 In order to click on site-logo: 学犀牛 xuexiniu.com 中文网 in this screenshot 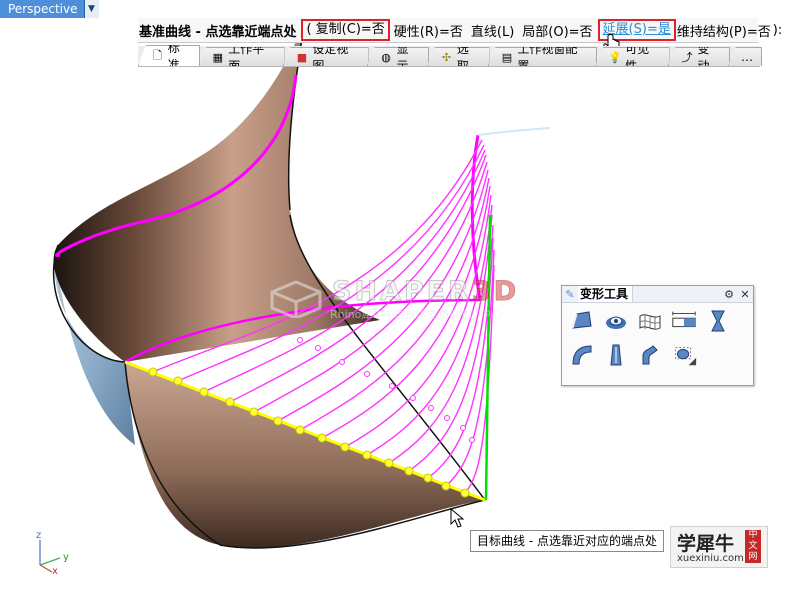, I will do `click(719, 547)`.